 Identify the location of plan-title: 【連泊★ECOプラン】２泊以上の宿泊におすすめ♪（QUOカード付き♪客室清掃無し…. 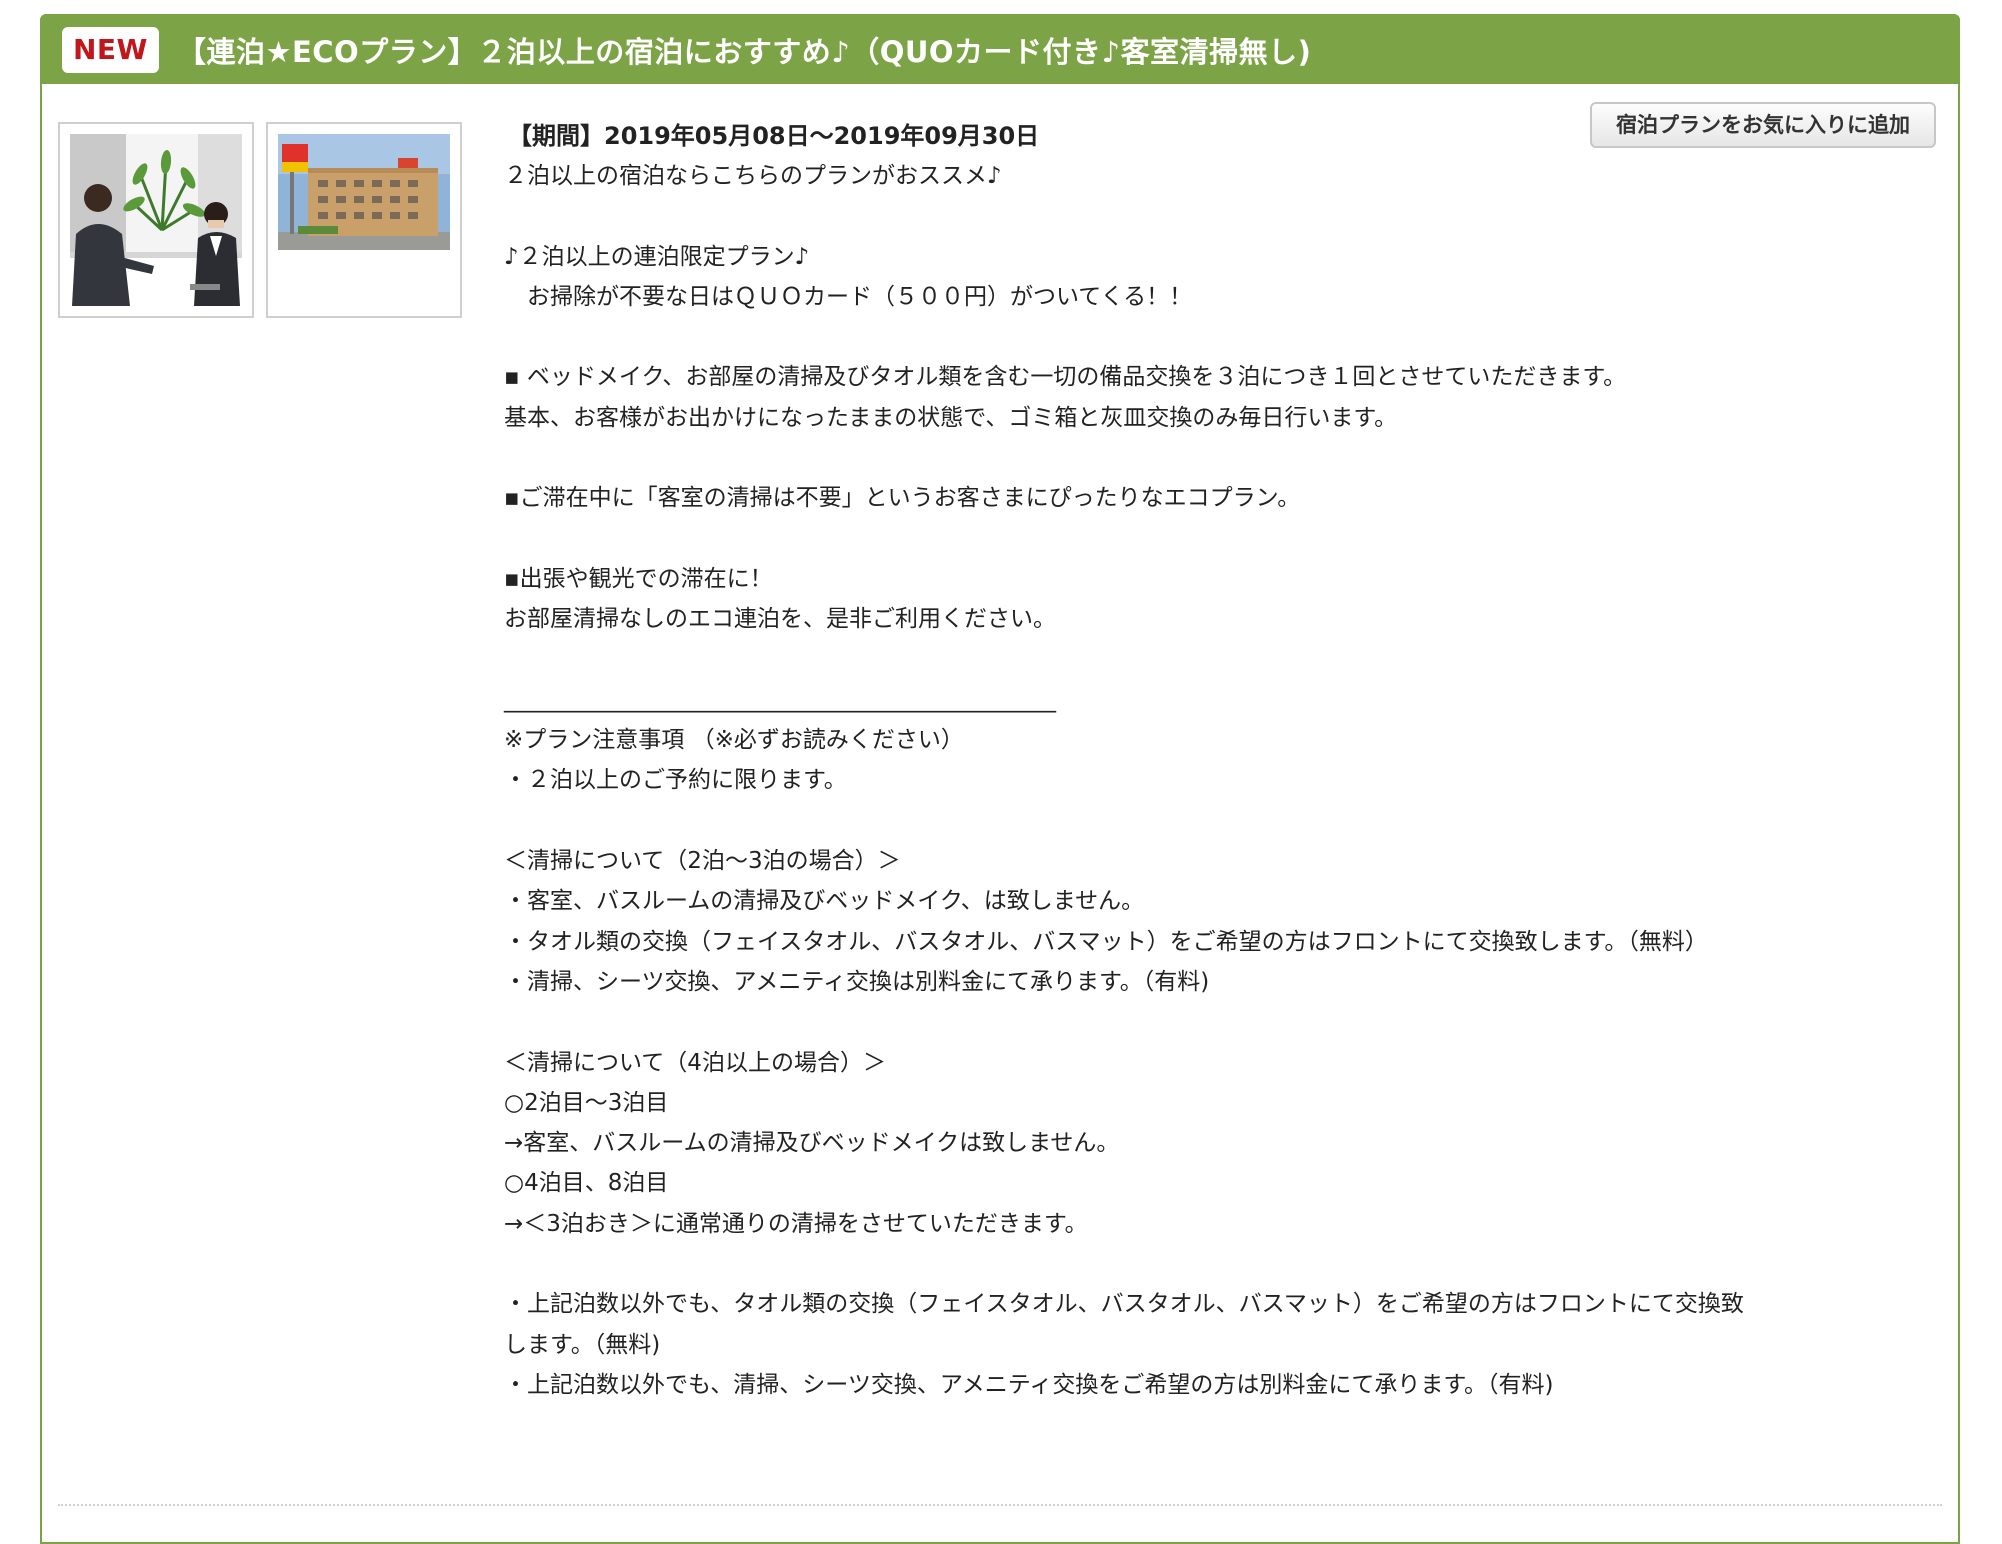
(744, 50).